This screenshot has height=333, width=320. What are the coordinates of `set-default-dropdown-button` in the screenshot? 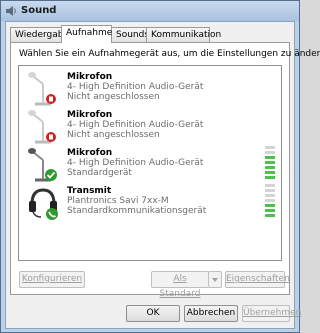 It's located at (215, 279).